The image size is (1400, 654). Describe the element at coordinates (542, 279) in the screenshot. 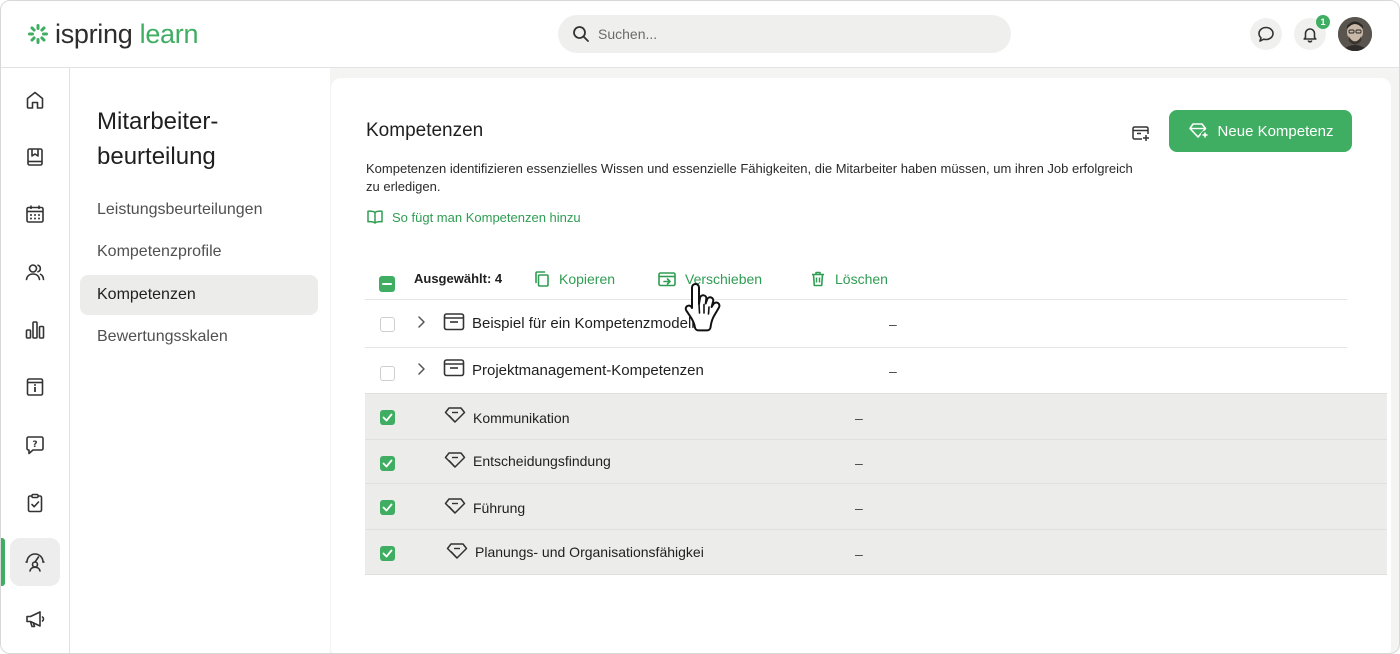

I see `copy-icon` at that location.